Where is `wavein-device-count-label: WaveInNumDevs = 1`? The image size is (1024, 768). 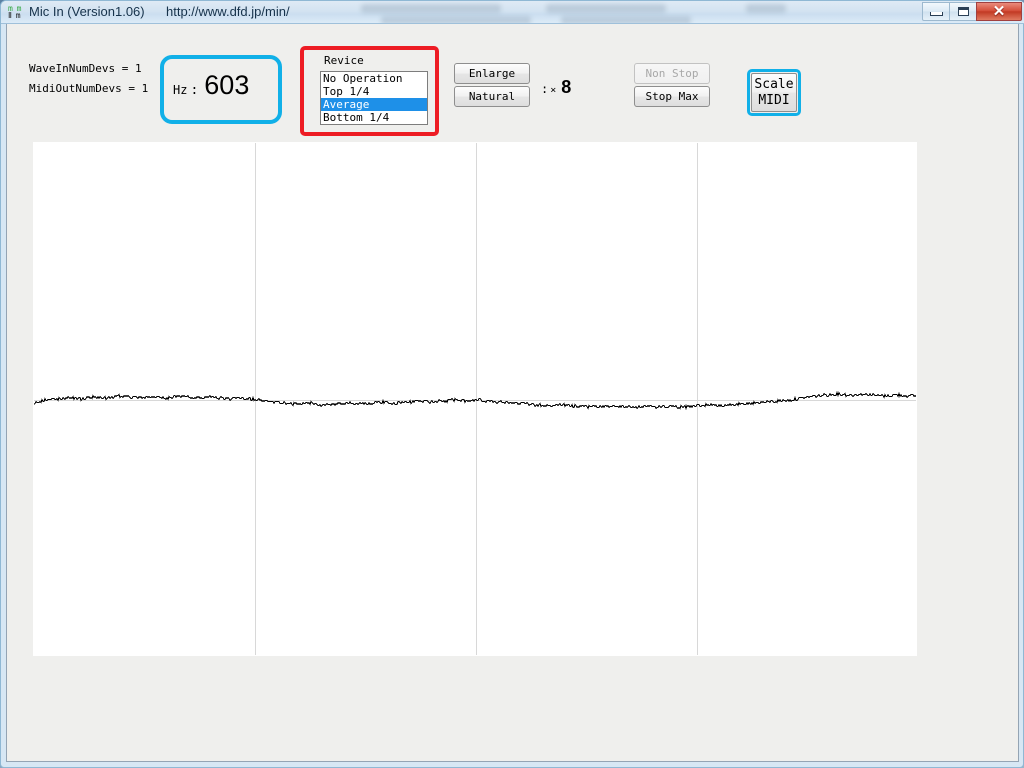 wavein-device-count-label: WaveInNumDevs = 1 is located at coordinates (85, 68).